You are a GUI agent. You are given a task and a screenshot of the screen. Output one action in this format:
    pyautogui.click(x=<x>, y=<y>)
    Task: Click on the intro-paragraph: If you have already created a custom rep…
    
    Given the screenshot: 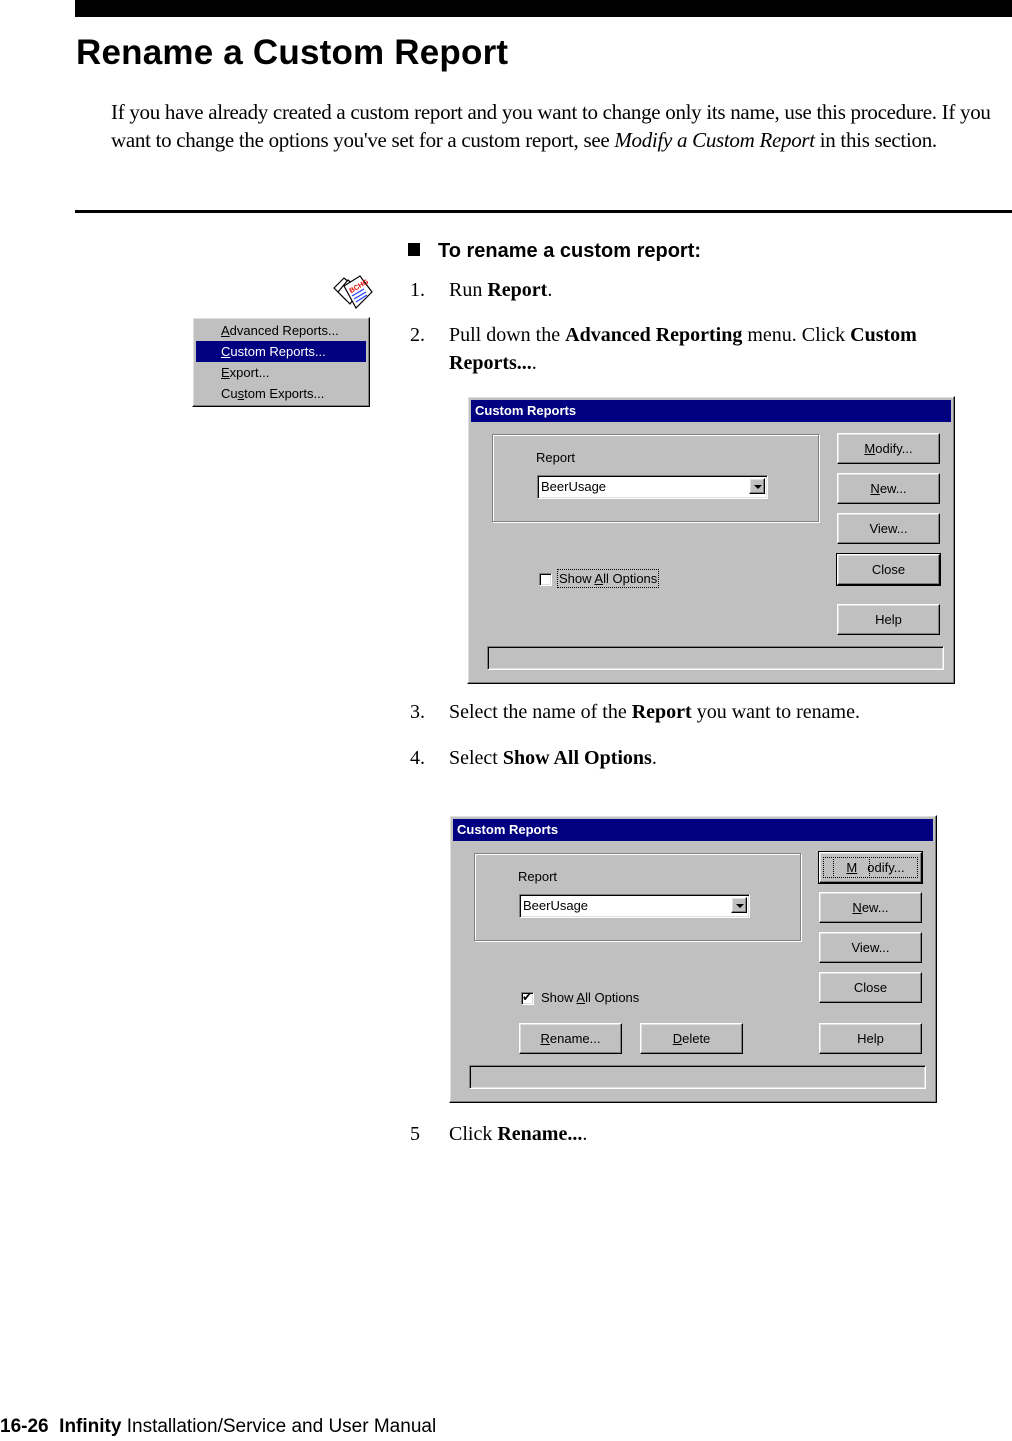 What is the action you would take?
    pyautogui.click(x=561, y=126)
    